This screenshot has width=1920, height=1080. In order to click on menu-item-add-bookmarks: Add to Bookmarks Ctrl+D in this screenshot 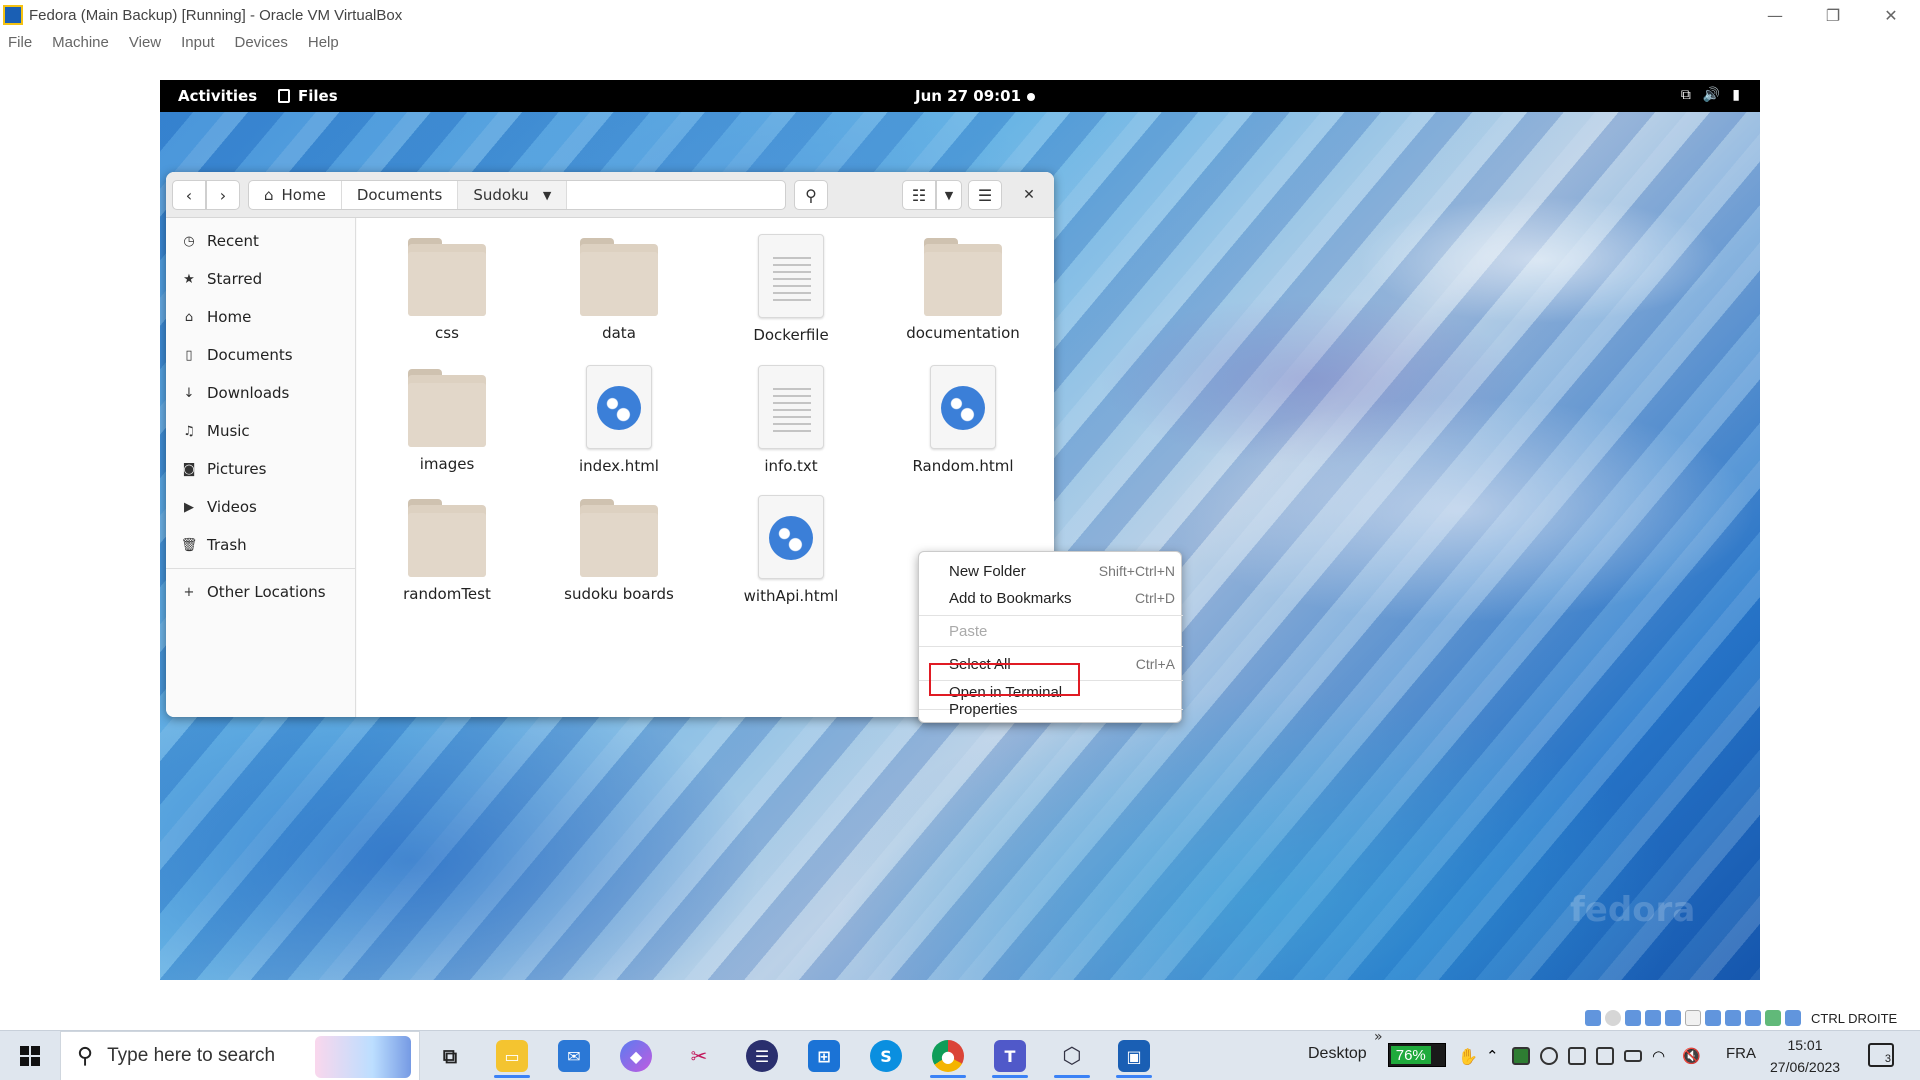, I will do `click(1051, 598)`.